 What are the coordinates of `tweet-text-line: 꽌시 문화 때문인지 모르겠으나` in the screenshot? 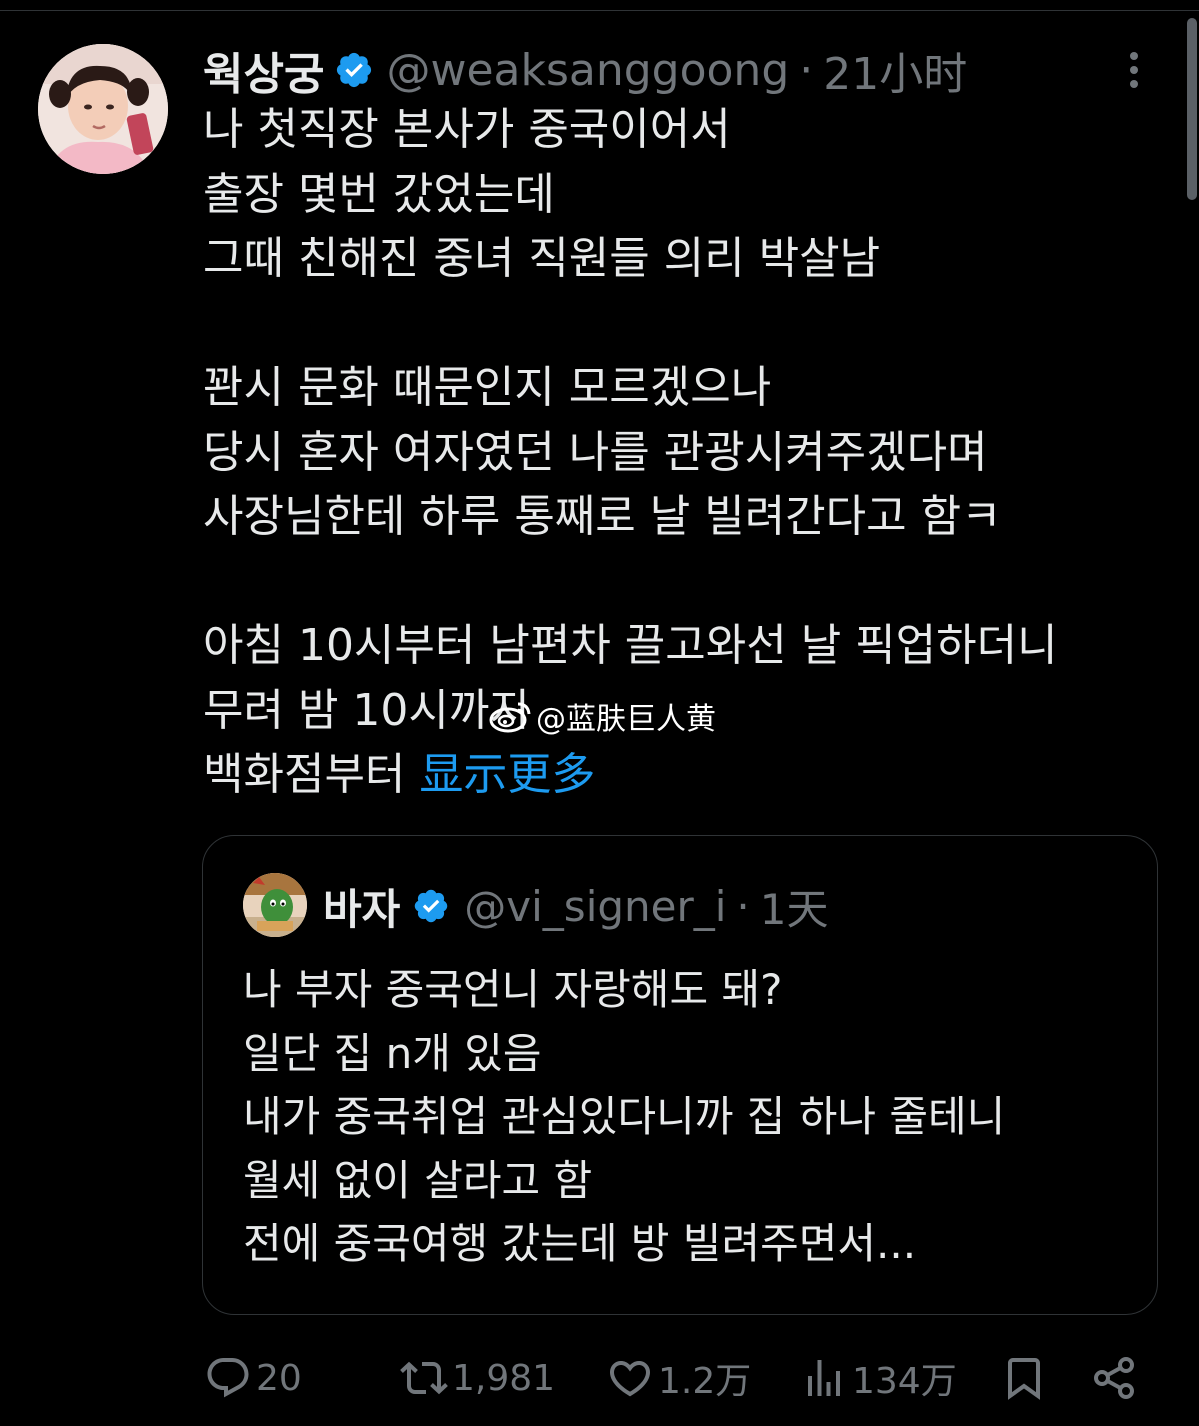 It's located at (487, 387).